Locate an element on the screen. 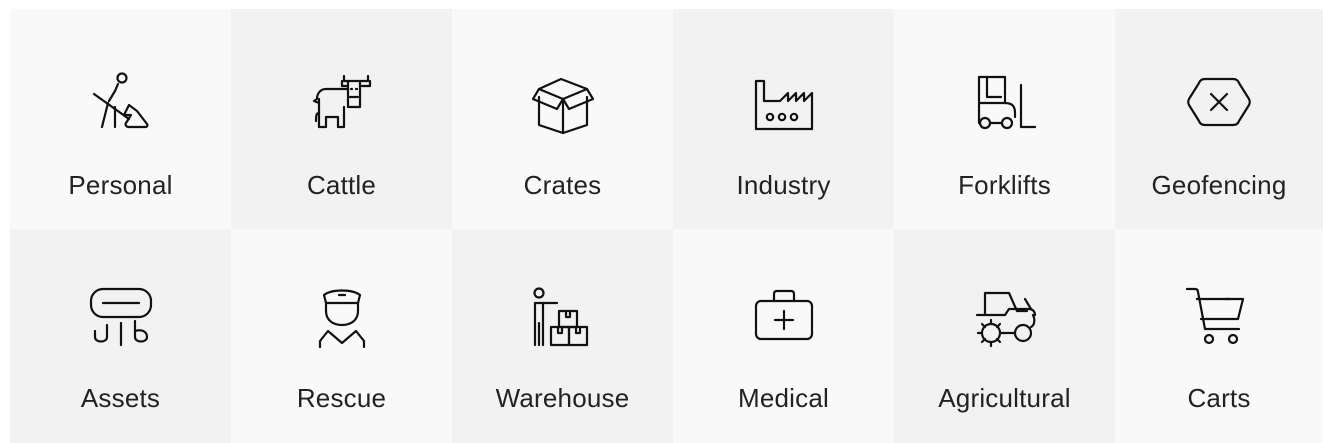 The width and height of the screenshot is (1324, 443). tile-assets: Assets is located at coordinates (120, 336).